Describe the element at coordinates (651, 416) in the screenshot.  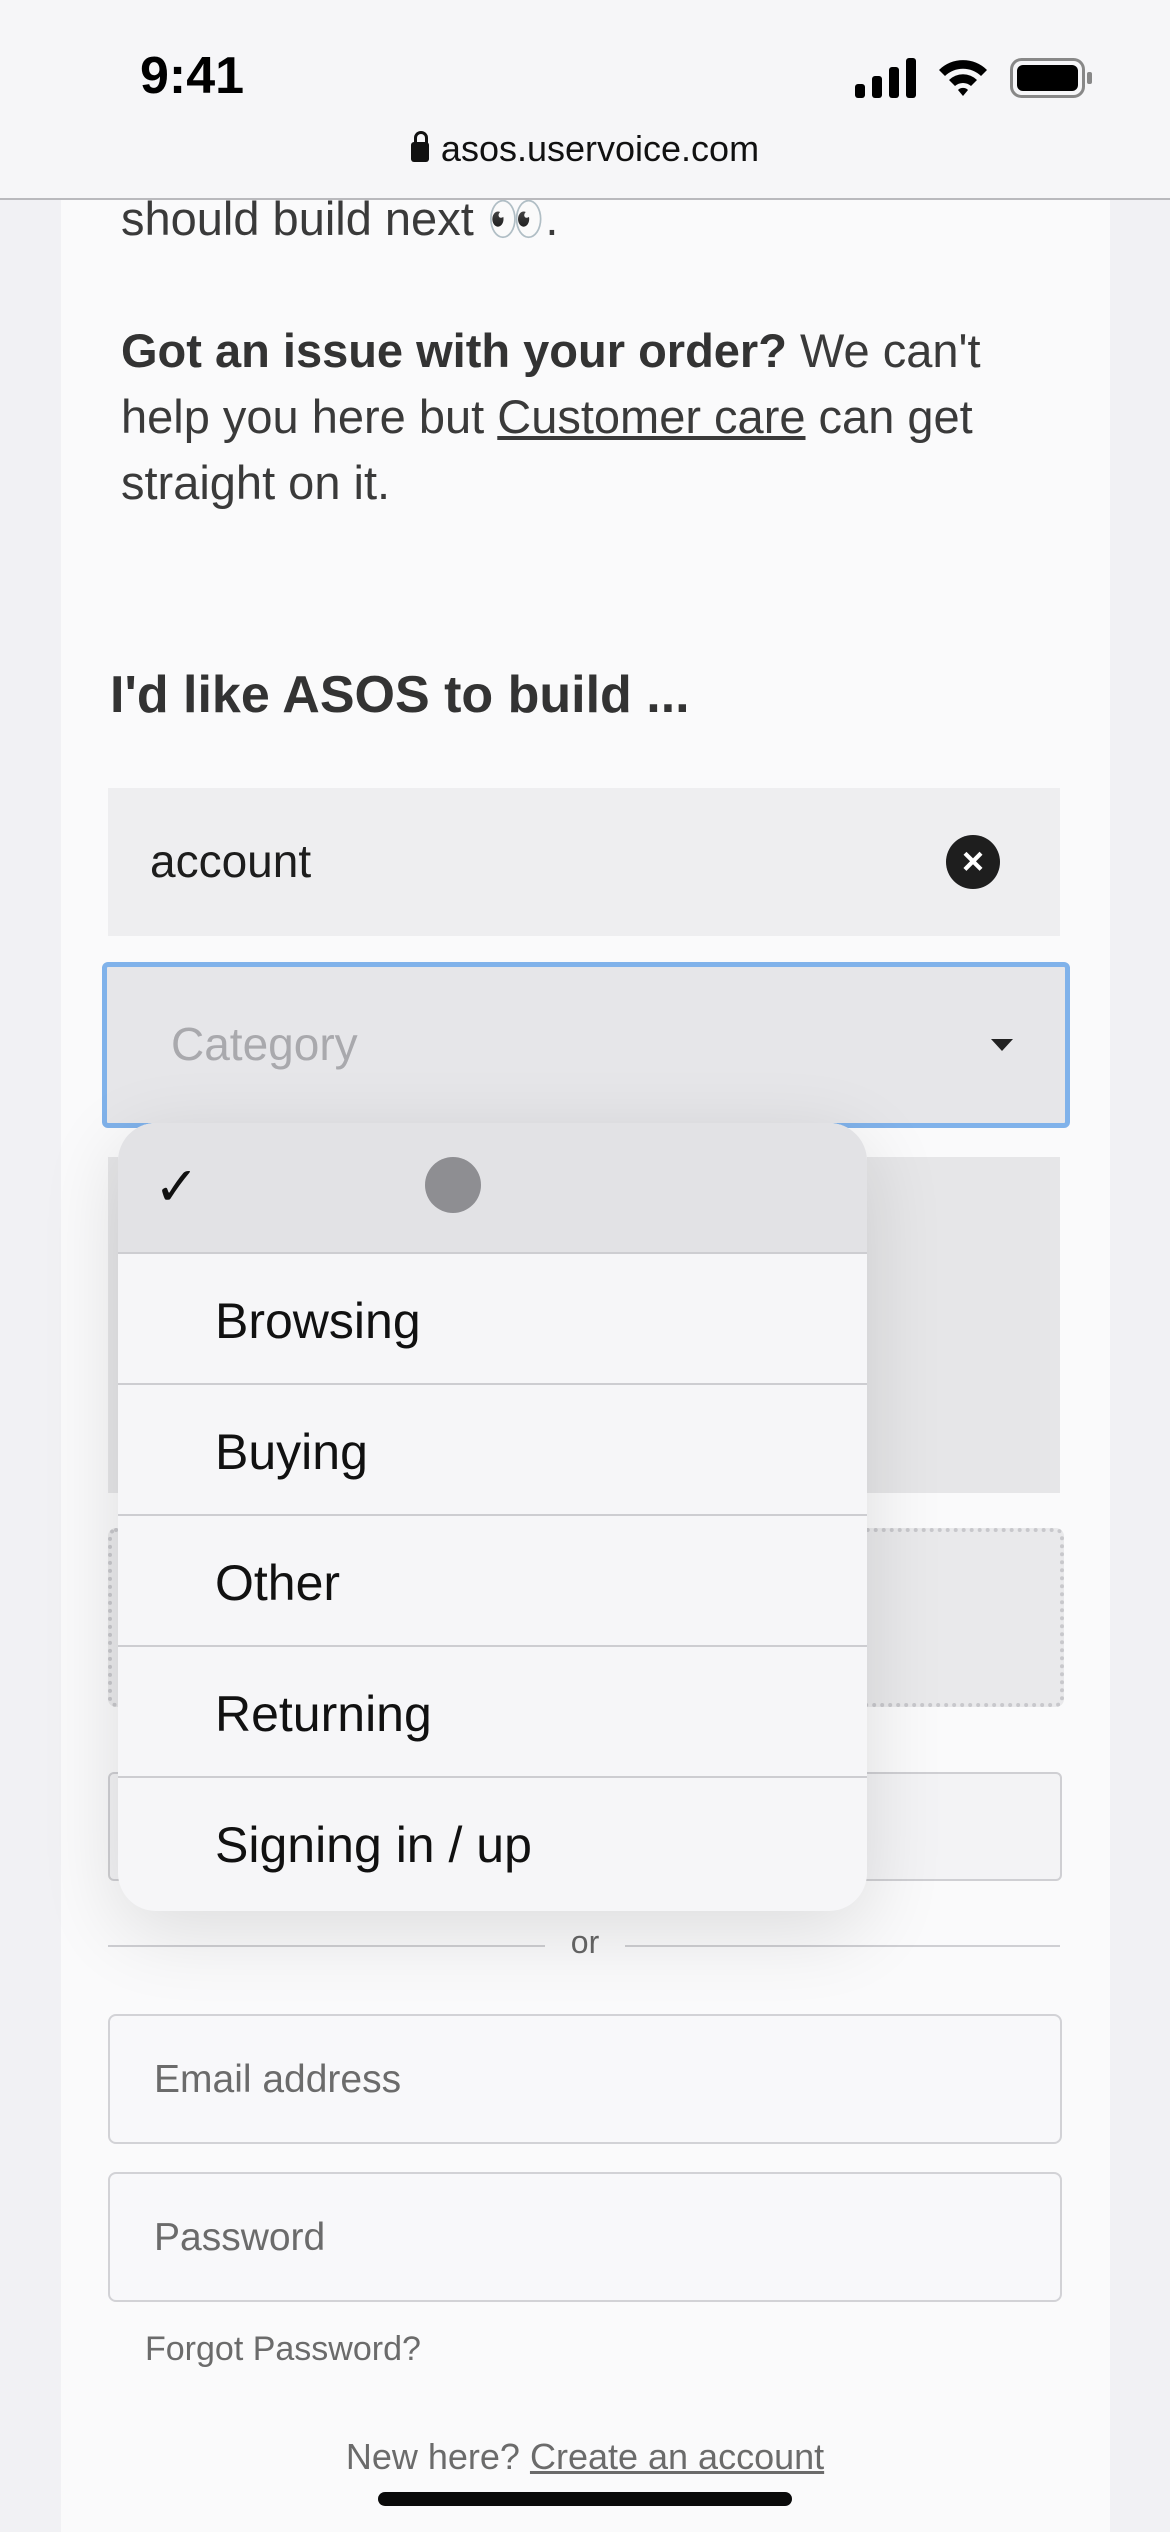
I see `customer-care-link: Customer care` at that location.